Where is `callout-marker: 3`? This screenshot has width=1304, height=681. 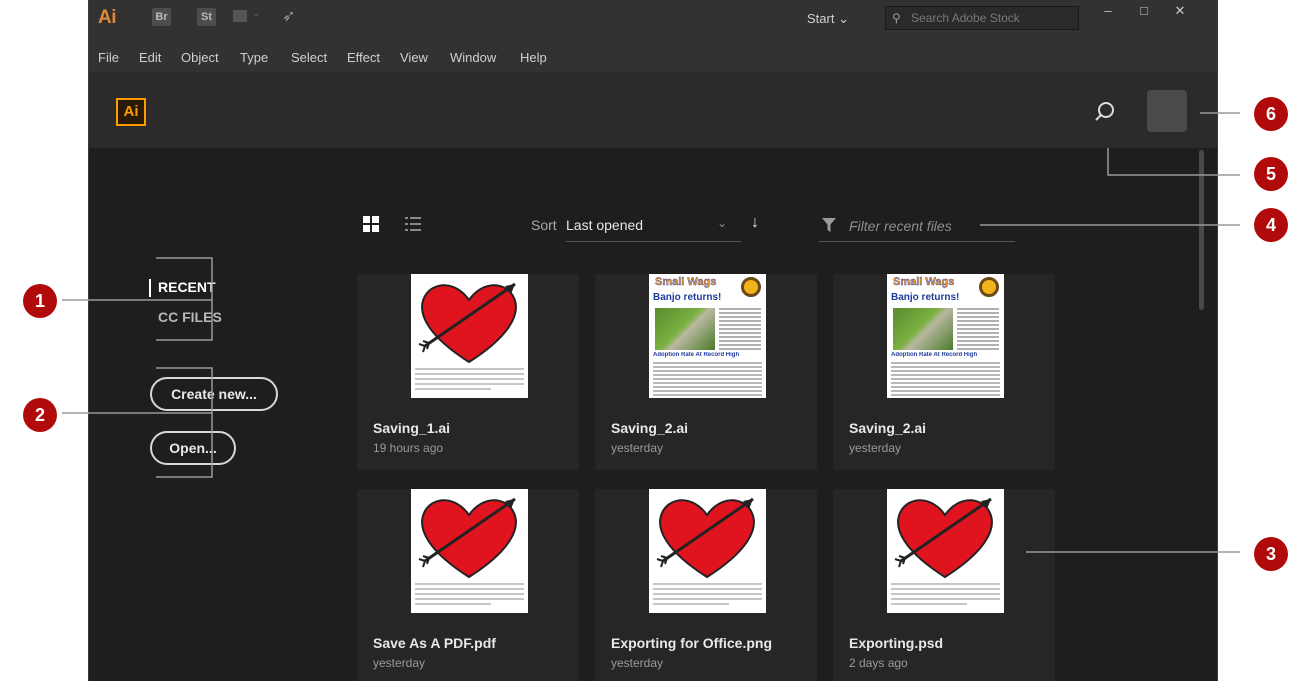
callout-marker: 3 is located at coordinates (1271, 554).